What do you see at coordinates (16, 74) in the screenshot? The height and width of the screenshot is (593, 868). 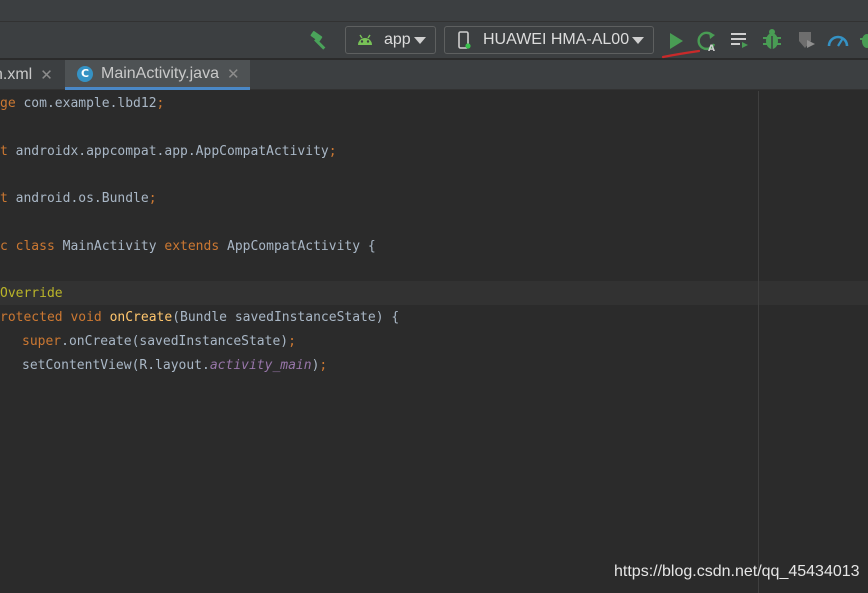 I see `tab-label: n.xml` at bounding box center [16, 74].